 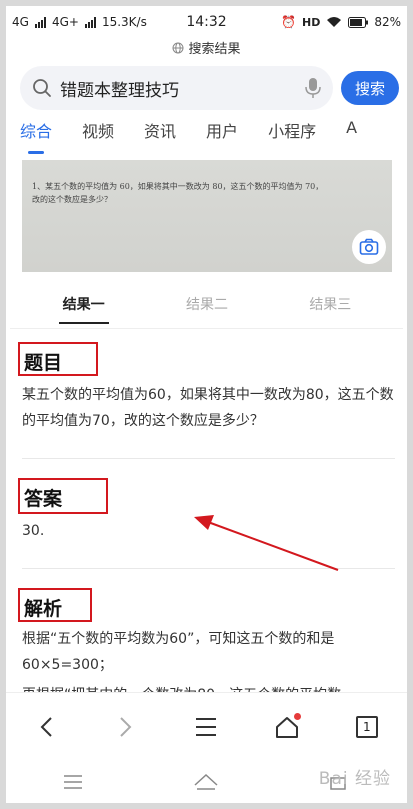 I want to click on signal-icon, so click(x=40, y=22).